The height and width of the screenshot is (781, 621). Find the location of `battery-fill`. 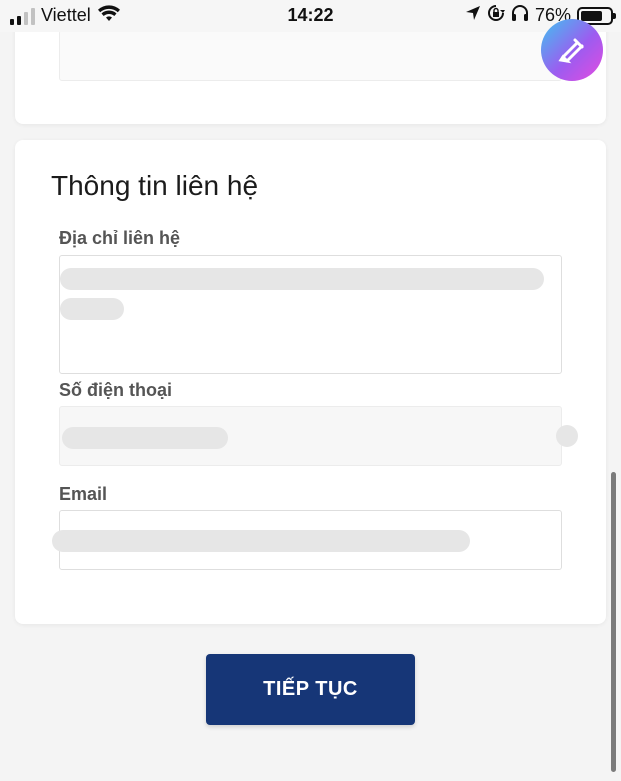

battery-fill is located at coordinates (592, 15).